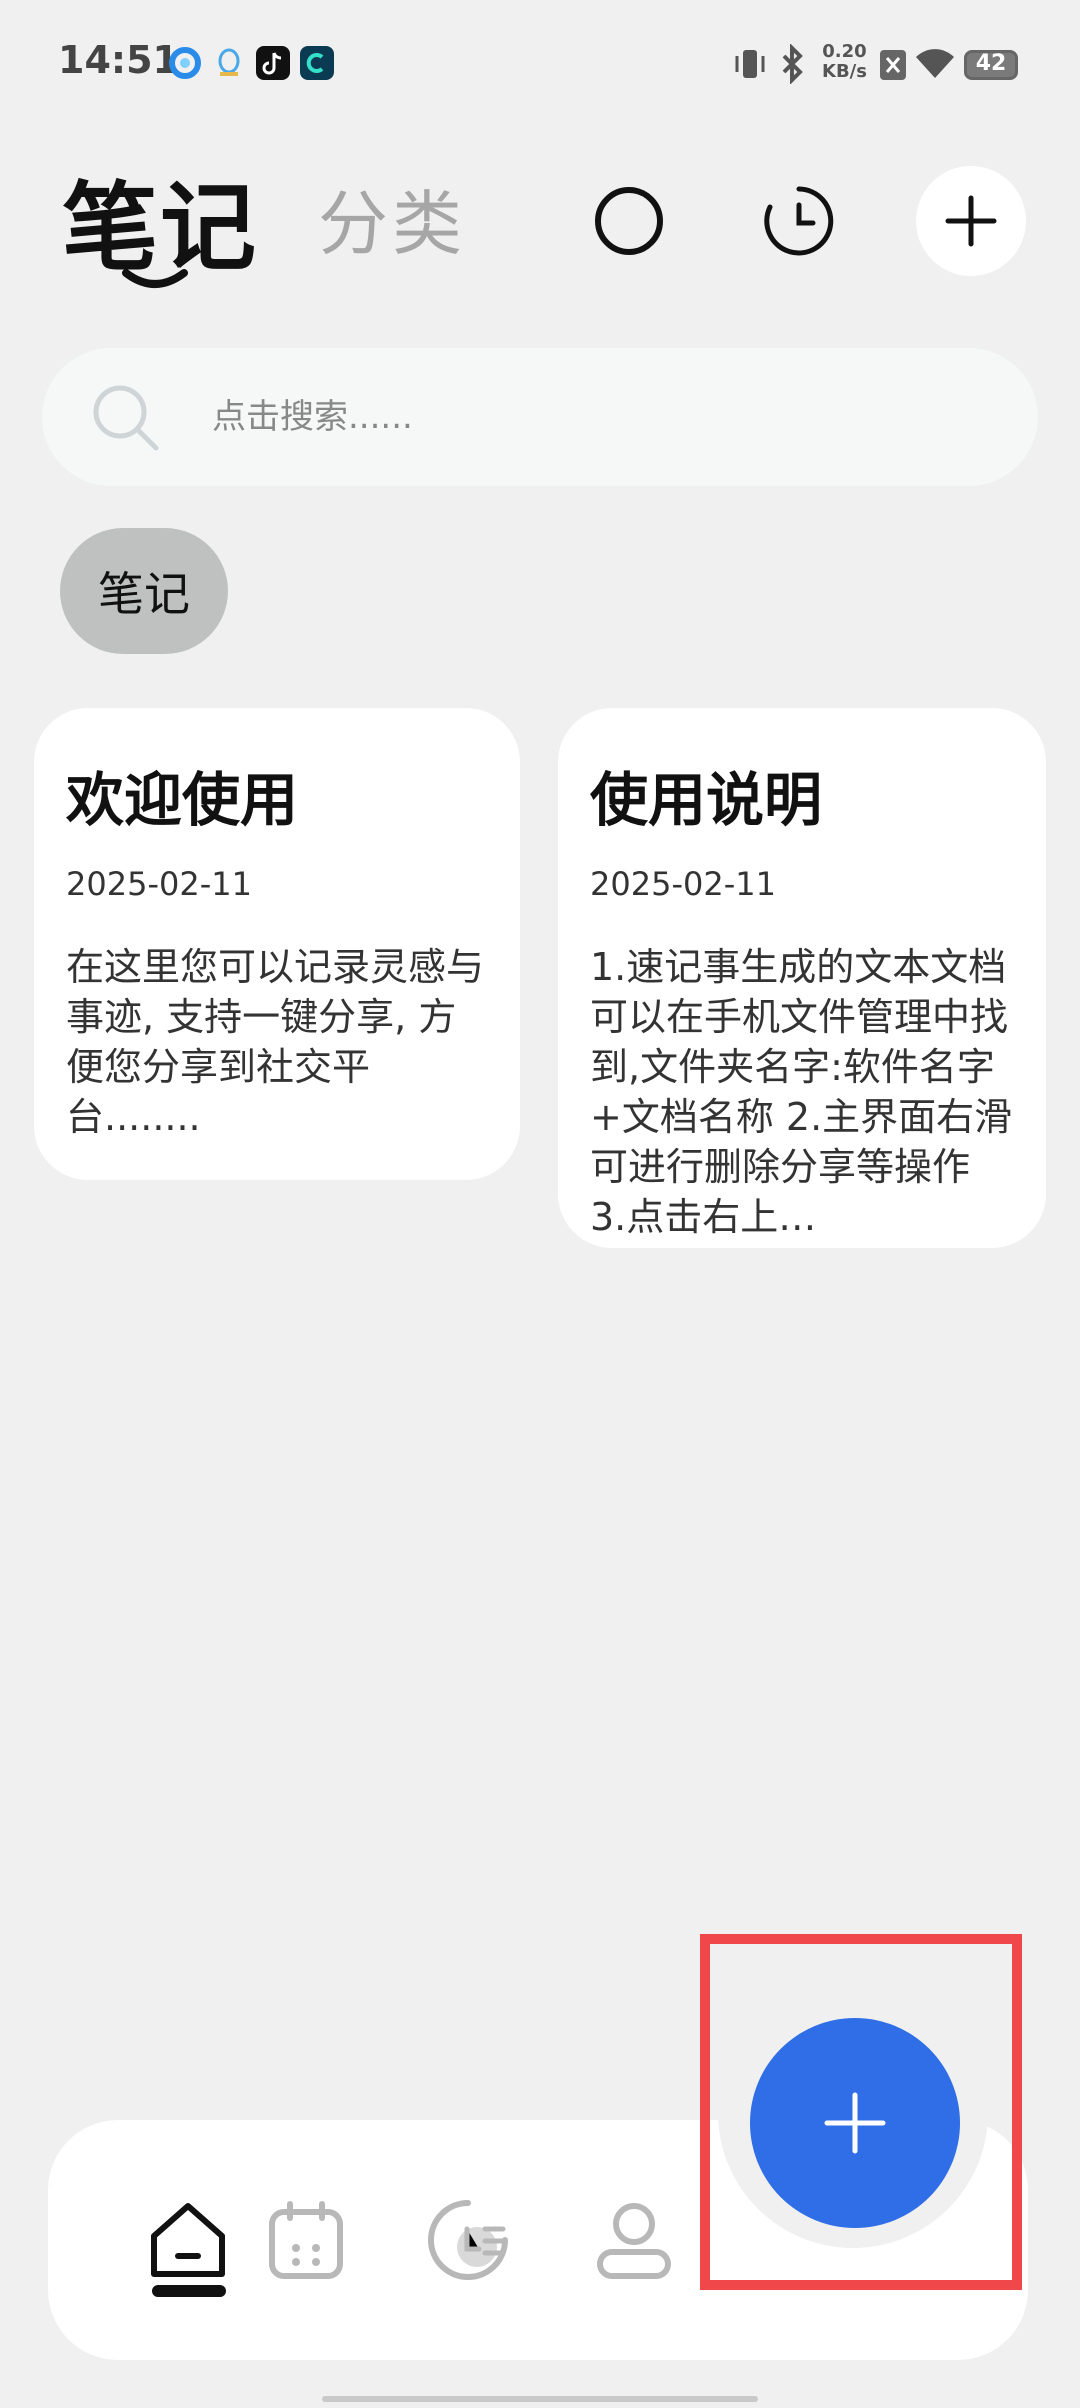  I want to click on circle-icon, so click(629, 221).